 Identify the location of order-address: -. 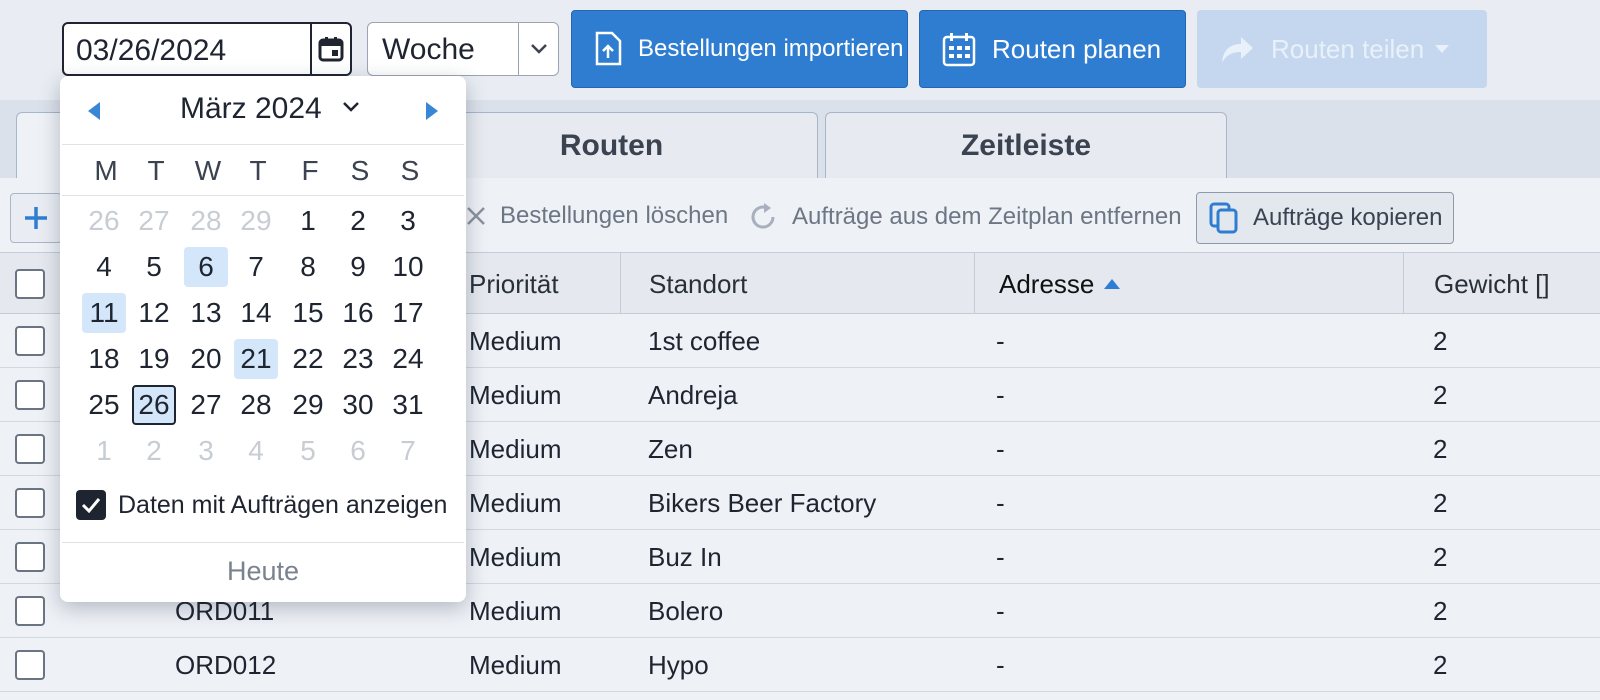
(1000, 556).